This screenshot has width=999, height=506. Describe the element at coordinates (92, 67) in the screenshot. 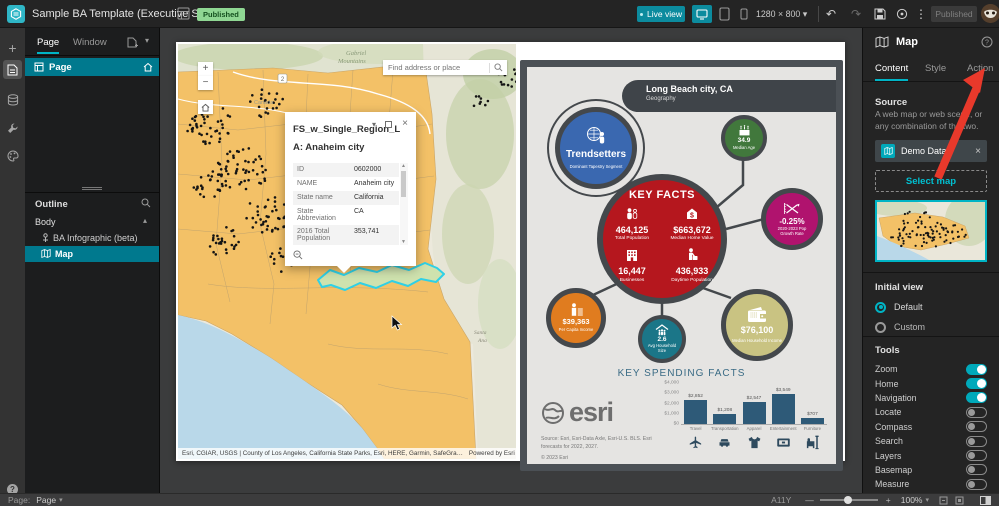

I see `page-tree-item: Page` at that location.